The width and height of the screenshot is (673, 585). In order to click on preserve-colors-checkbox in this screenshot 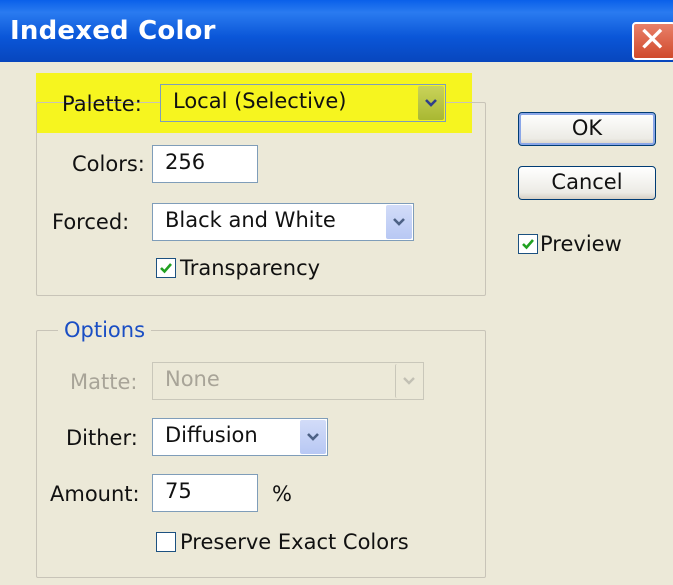, I will do `click(166, 542)`.